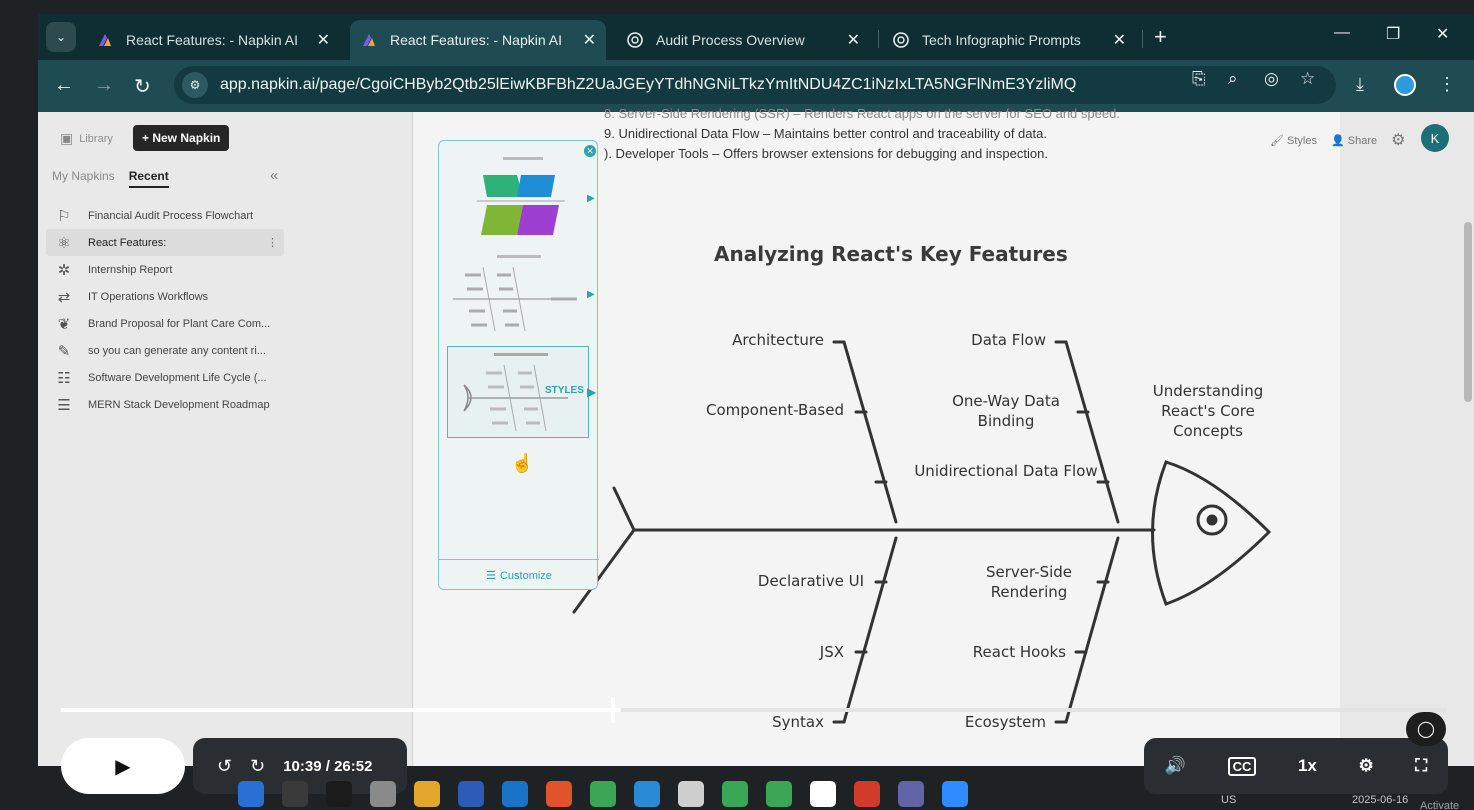  Describe the element at coordinates (647, 794) in the screenshot. I see `vscode-icon` at that location.